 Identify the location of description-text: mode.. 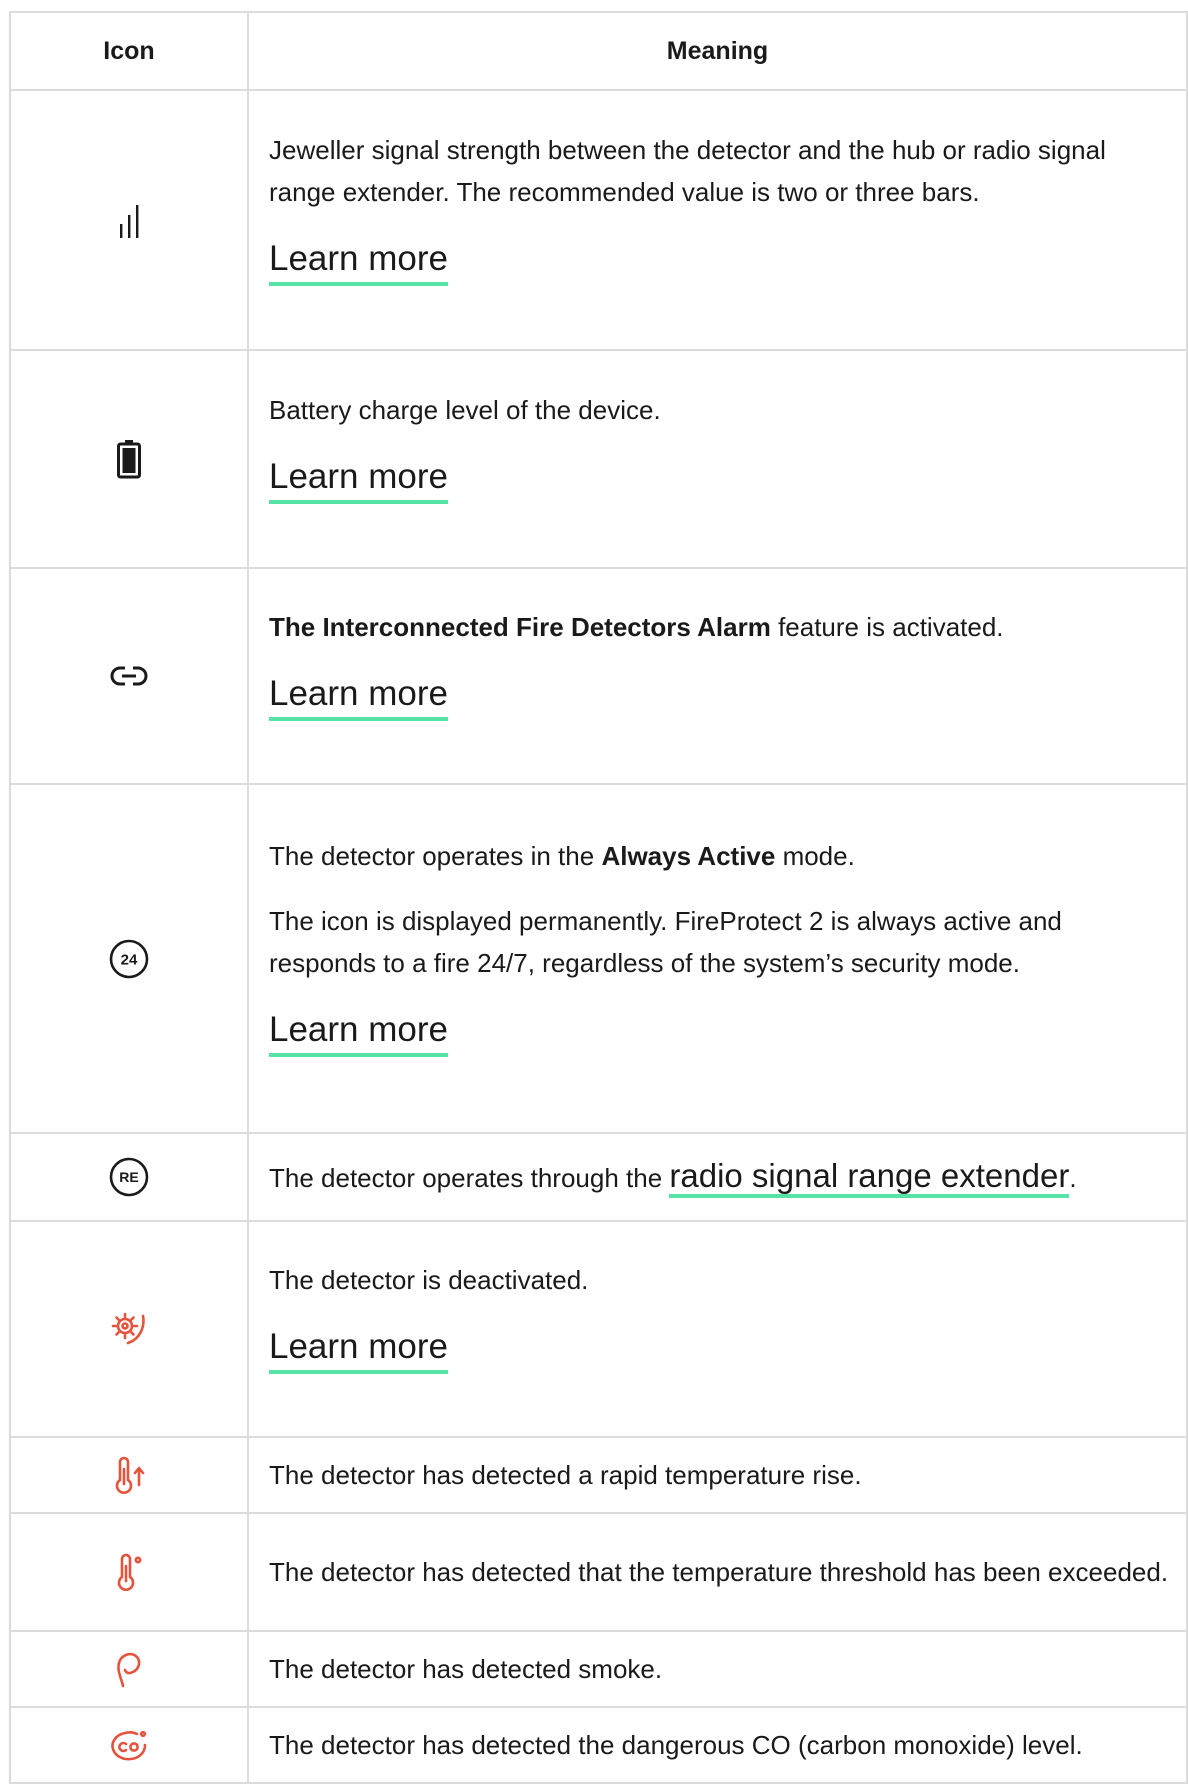
(815, 855).